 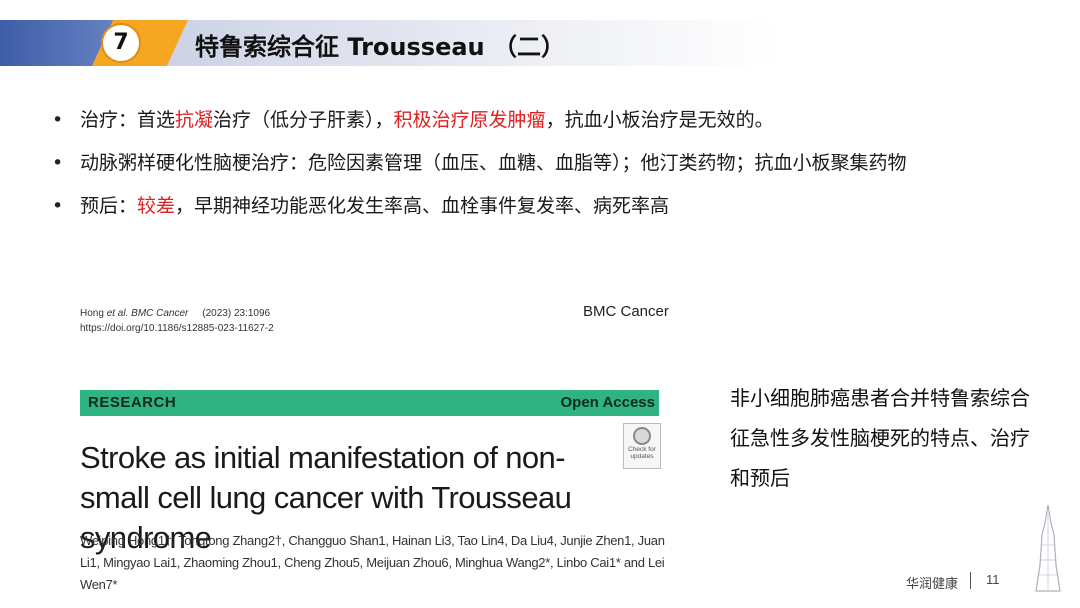 I want to click on page-number: 11, so click(x=993, y=579).